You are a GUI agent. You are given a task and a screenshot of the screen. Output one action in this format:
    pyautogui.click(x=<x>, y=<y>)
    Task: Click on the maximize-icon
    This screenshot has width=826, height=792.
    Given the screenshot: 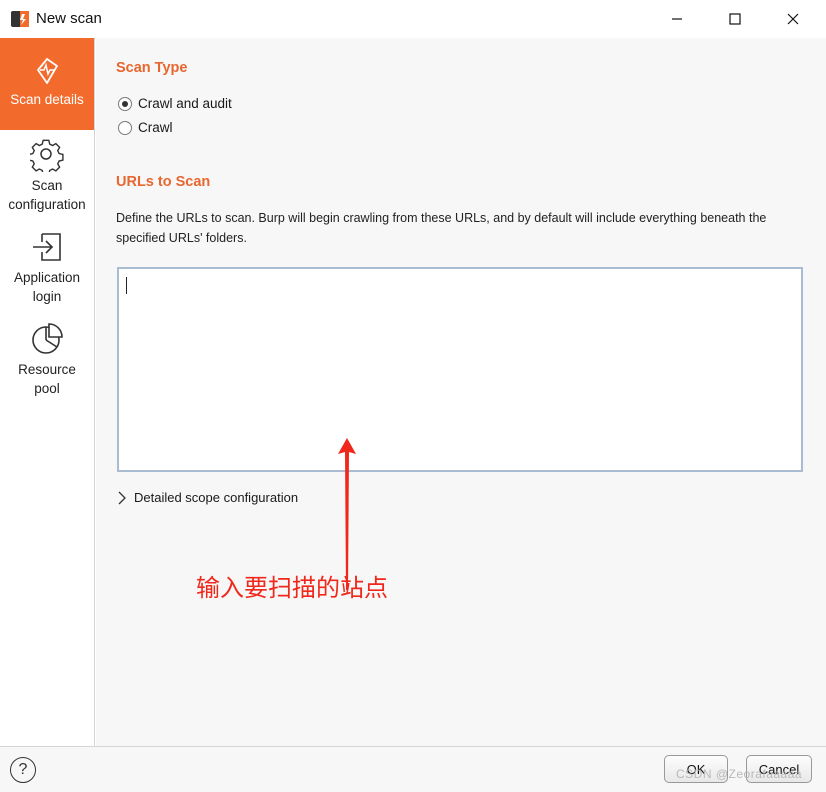 What is the action you would take?
    pyautogui.click(x=735, y=19)
    